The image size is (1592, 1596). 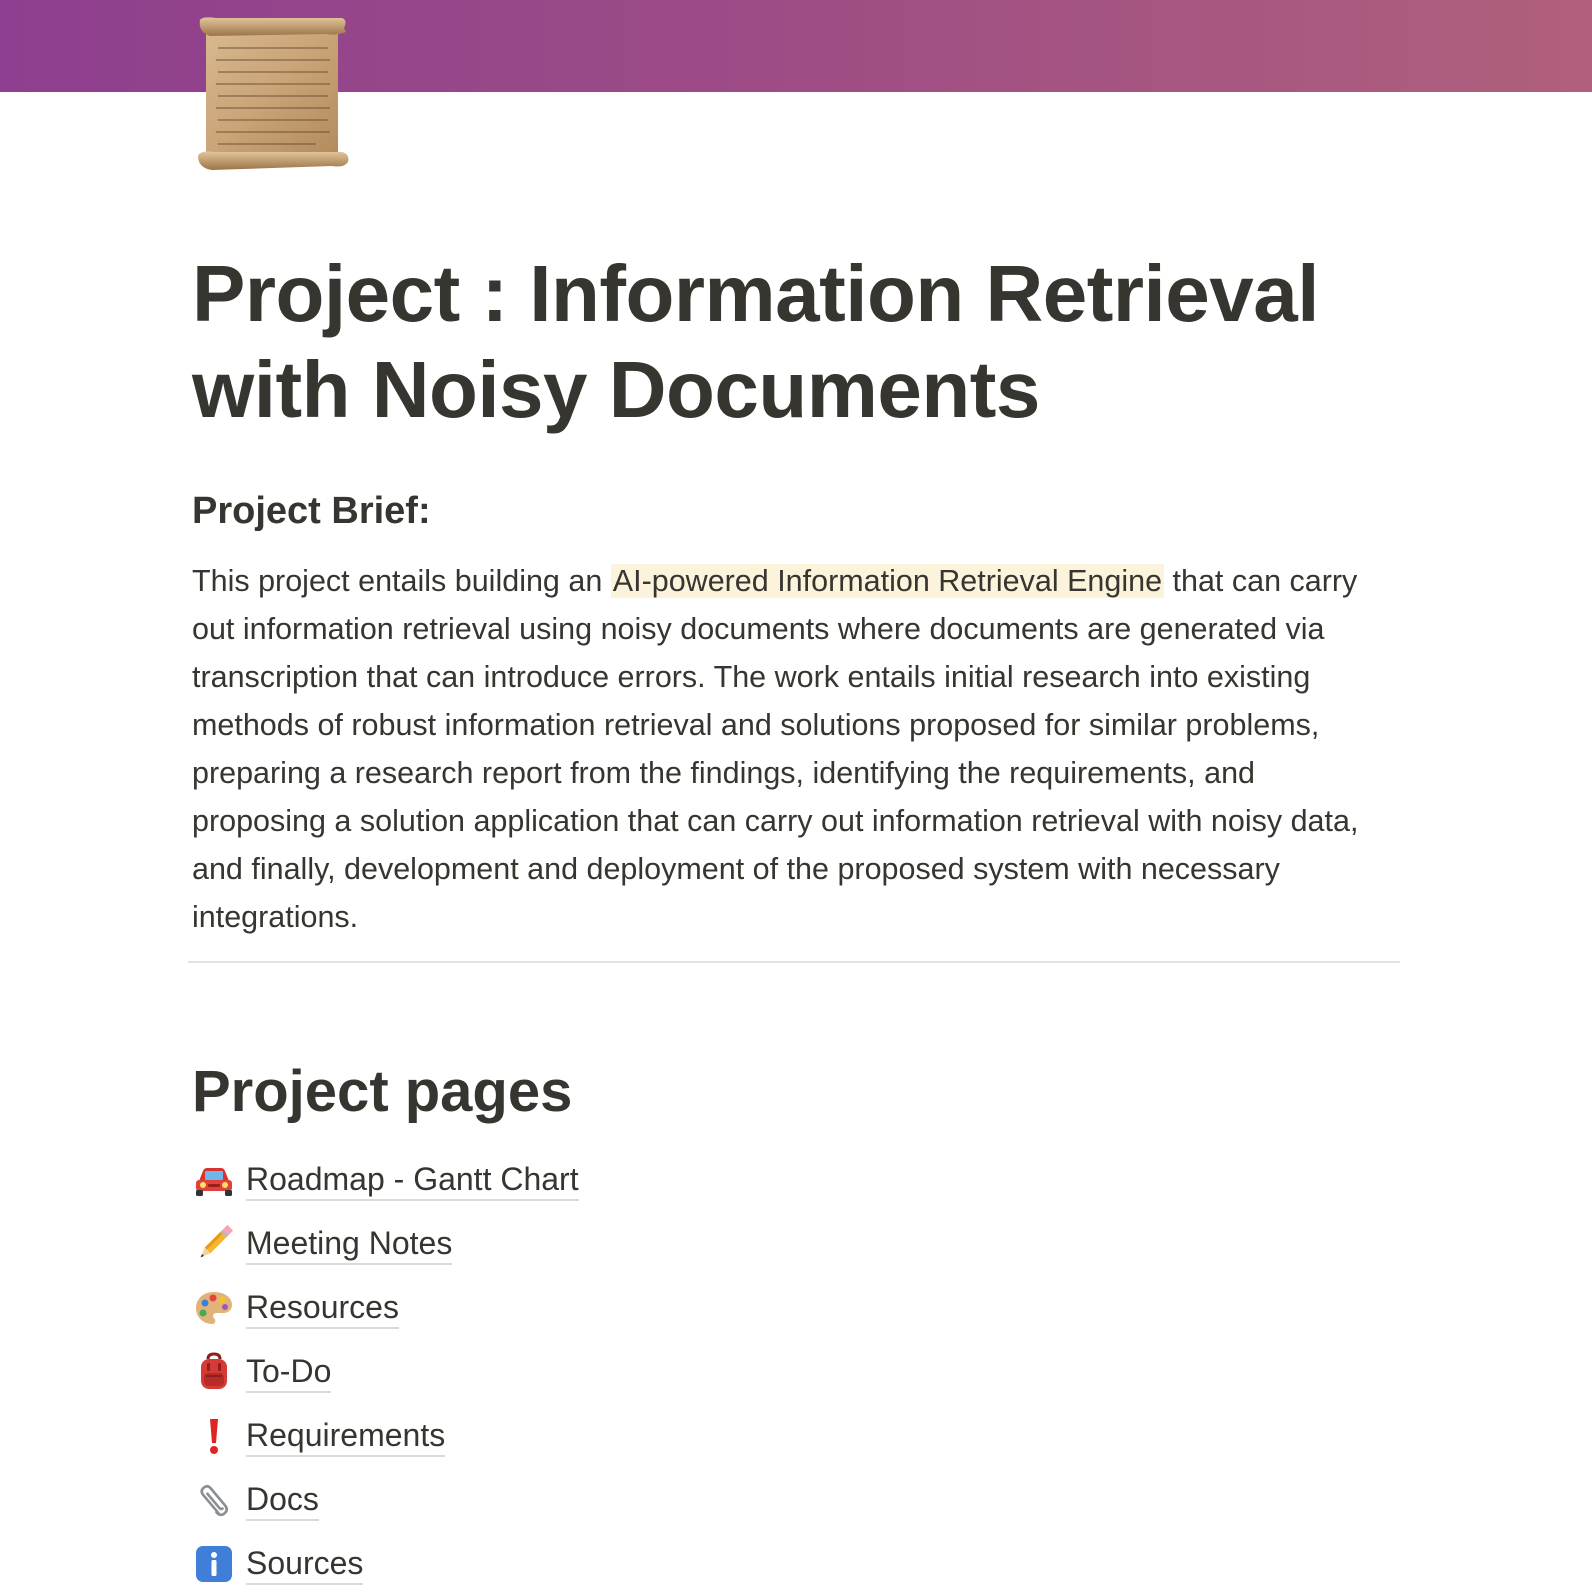 I want to click on car-icon, so click(x=214, y=1180).